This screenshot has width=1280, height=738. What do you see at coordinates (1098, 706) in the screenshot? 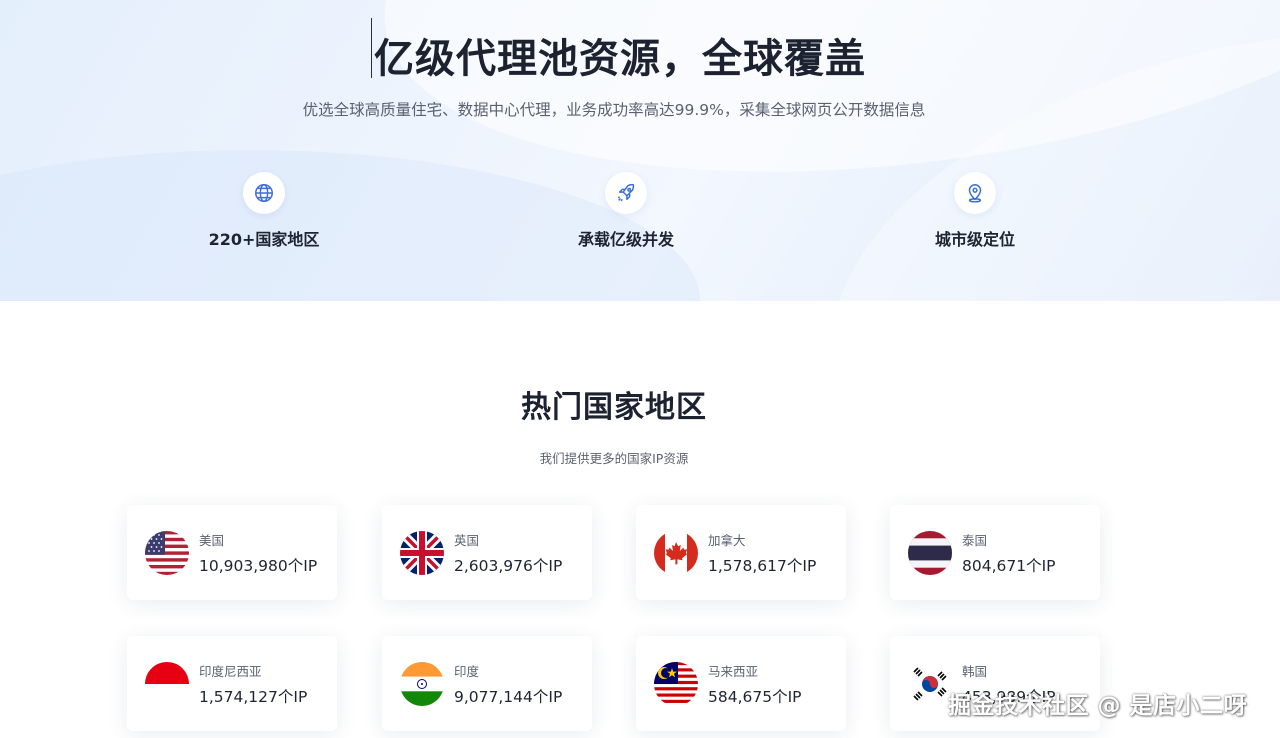
I see `watermark: 掘金技术社区 @ 是店小二呀` at bounding box center [1098, 706].